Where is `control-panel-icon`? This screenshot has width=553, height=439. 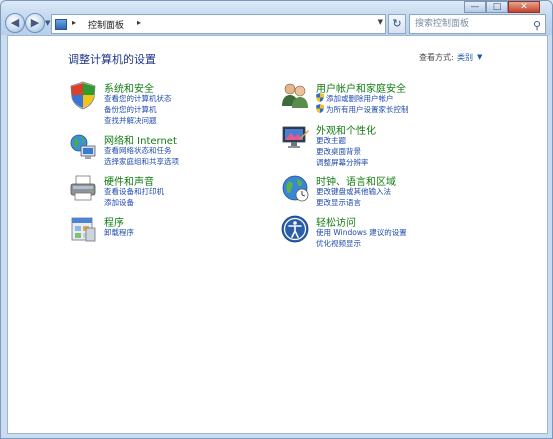 control-panel-icon is located at coordinates (61, 24).